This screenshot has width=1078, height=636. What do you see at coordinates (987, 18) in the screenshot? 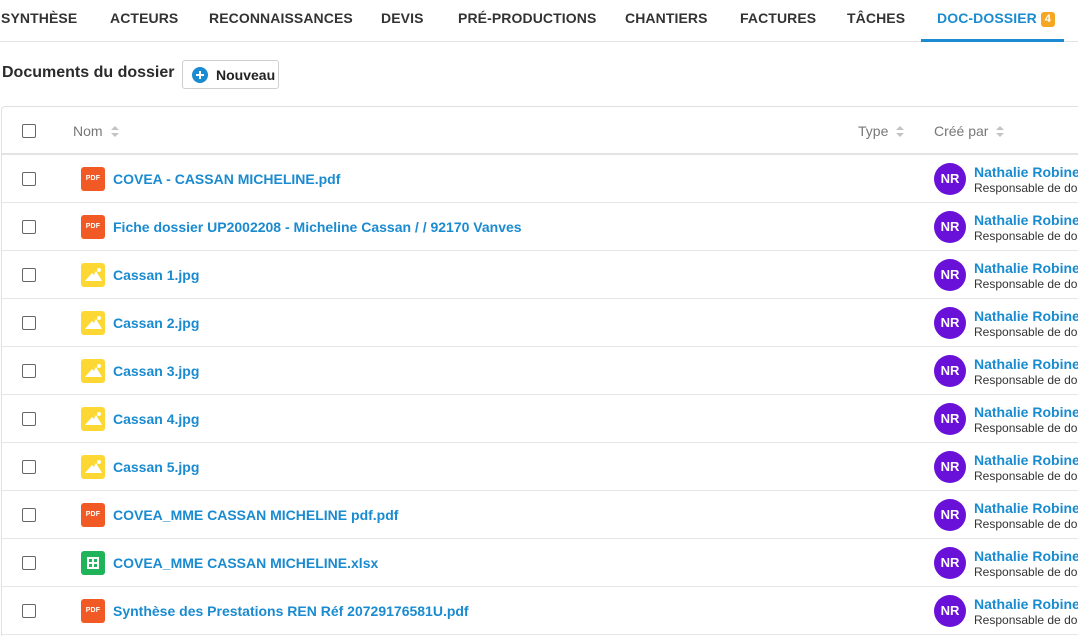
I see `tab-doc-dossier-label: DOC-DOSSIER` at bounding box center [987, 18].